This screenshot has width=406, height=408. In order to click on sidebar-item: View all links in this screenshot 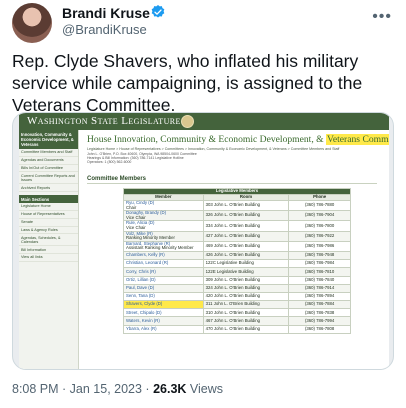, I will do `click(48, 258)`.